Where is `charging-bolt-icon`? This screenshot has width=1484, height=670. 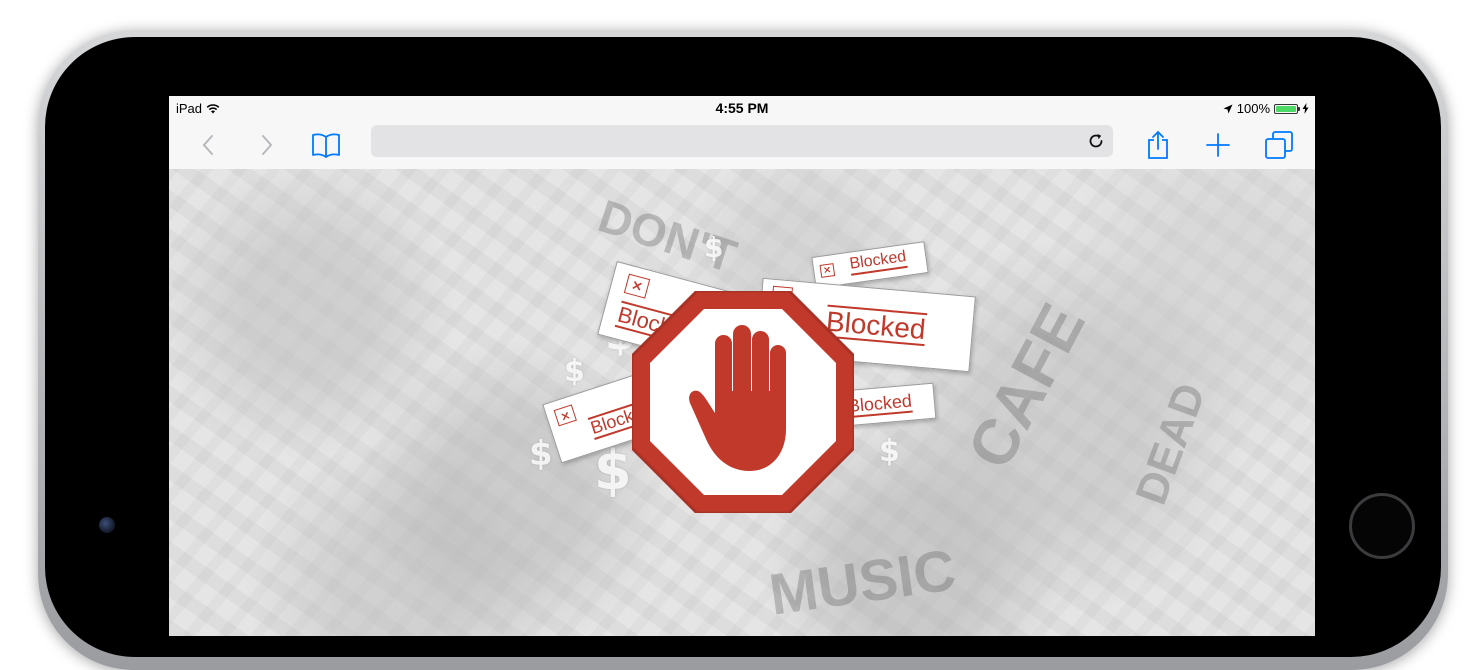
charging-bolt-icon is located at coordinates (1305, 108).